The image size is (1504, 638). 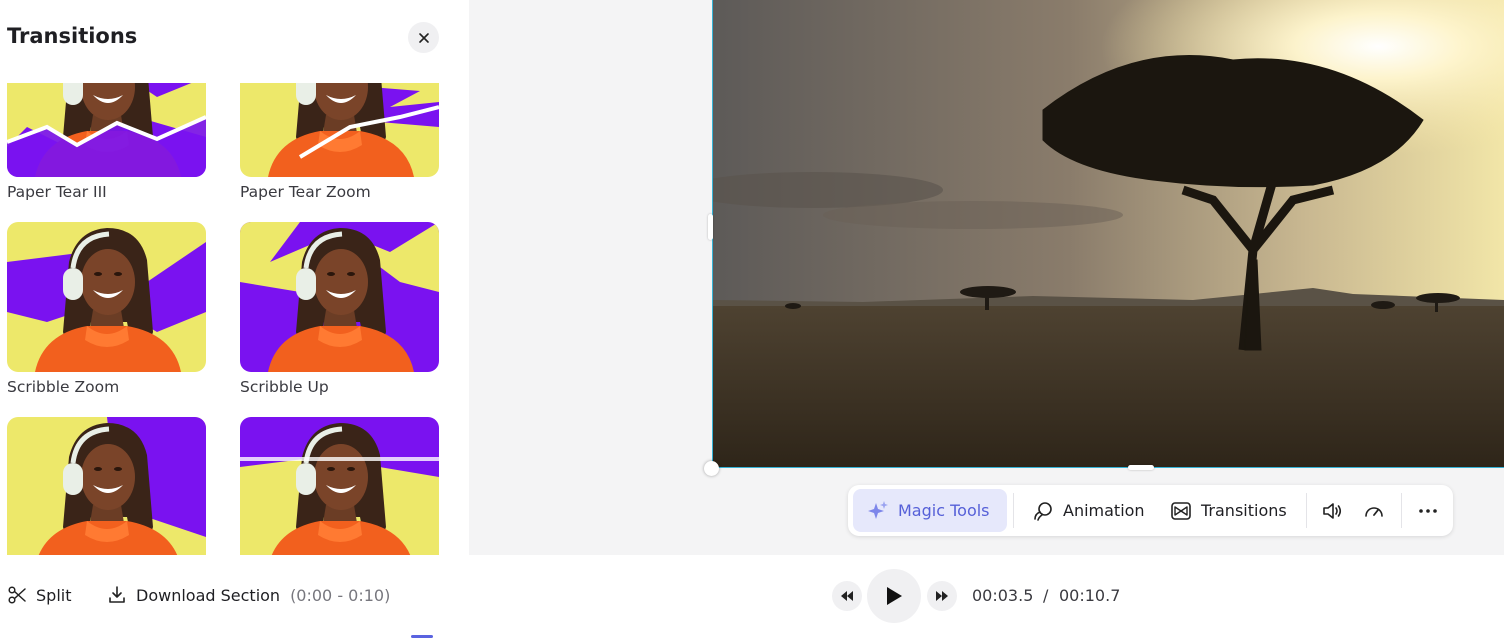 I want to click on panel-header: Transitions, so click(x=234, y=41).